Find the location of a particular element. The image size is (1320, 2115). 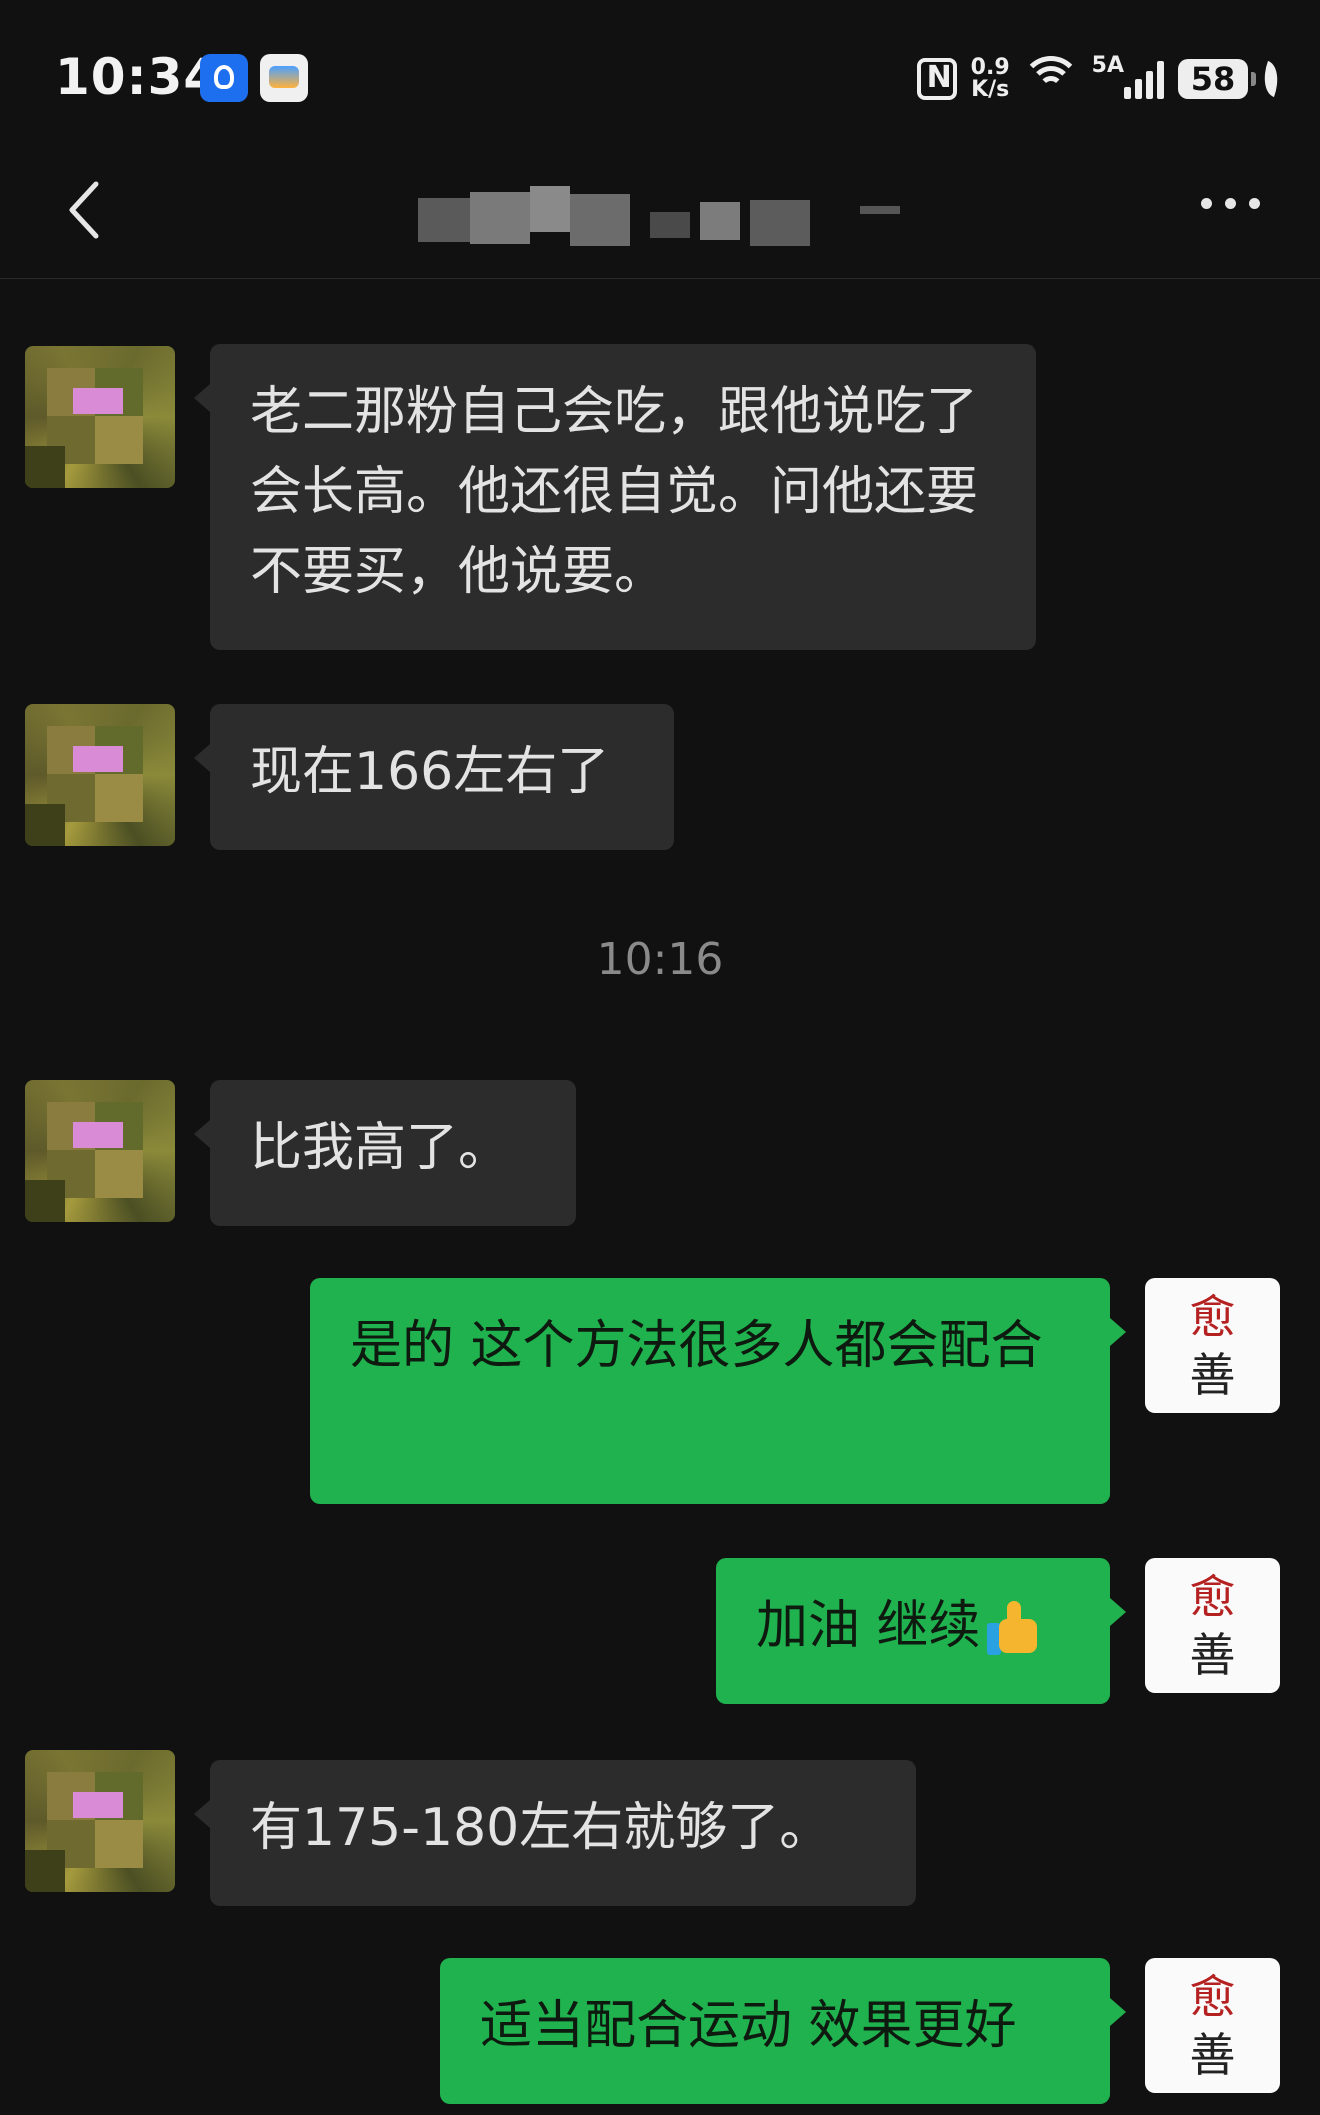

battery-icon: 58 is located at coordinates (1217, 79).